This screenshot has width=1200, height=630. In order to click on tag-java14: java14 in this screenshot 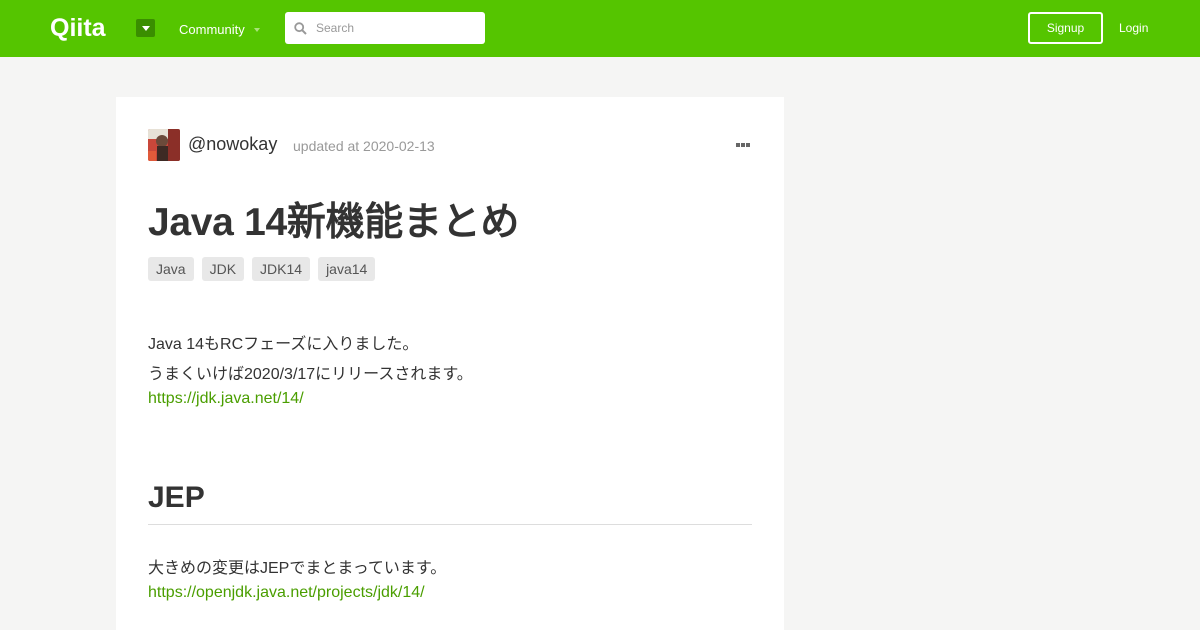, I will do `click(347, 269)`.